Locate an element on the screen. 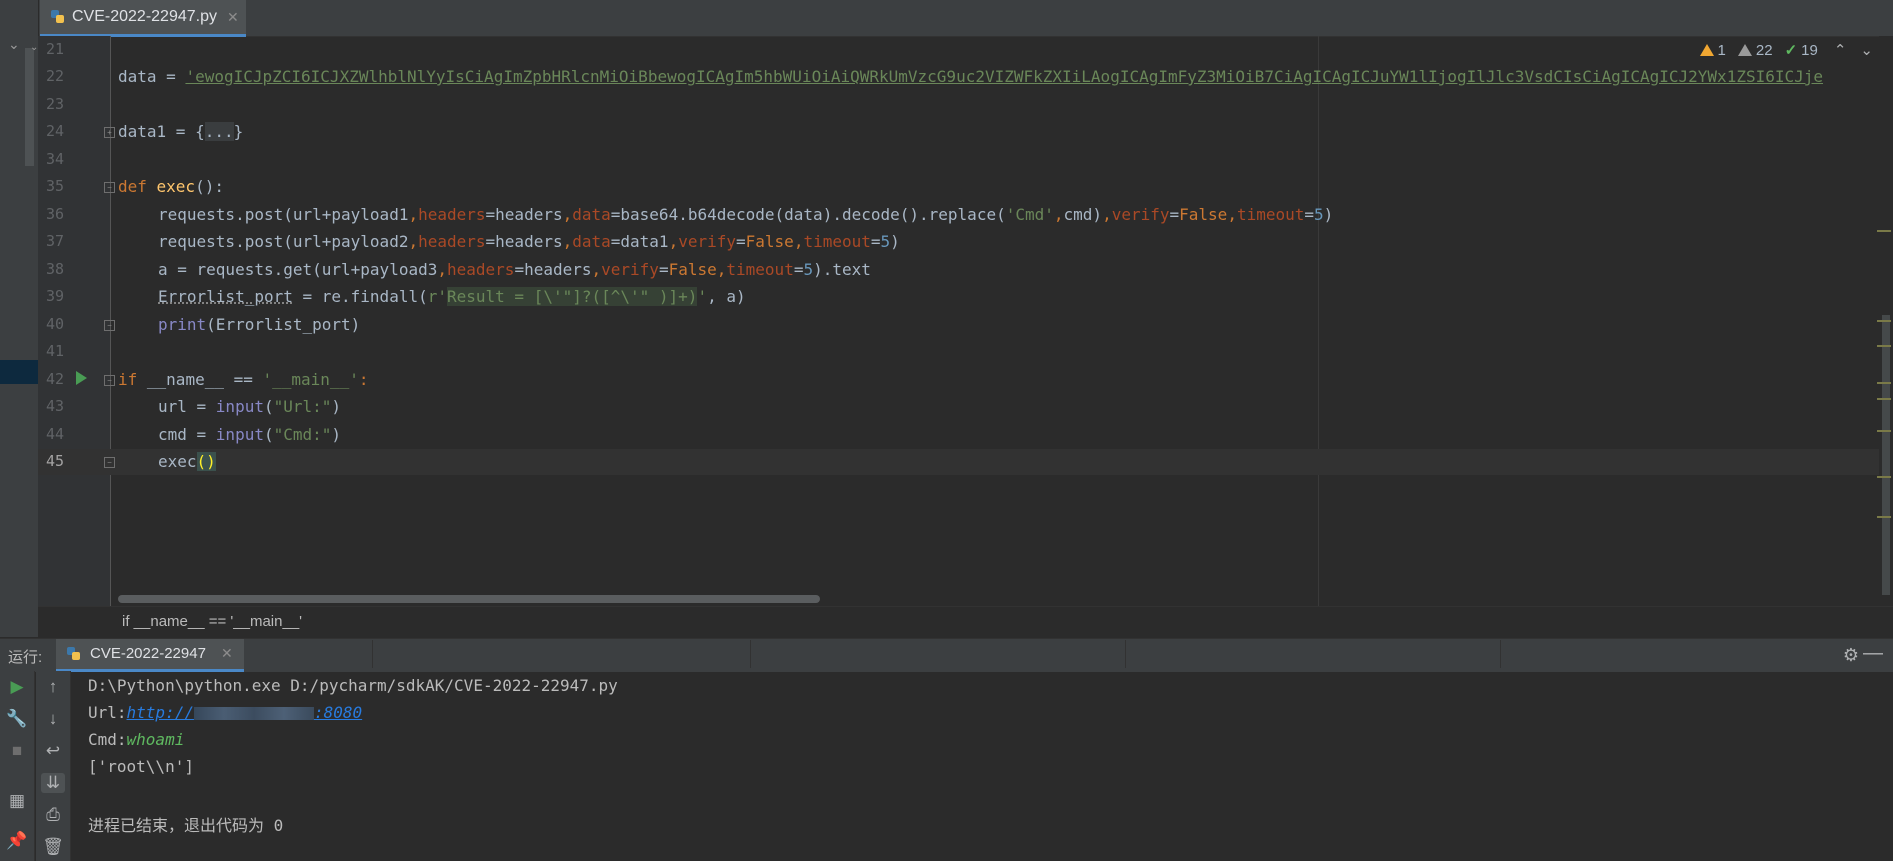 Image resolution: width=1893 pixels, height=861 pixels. code-line-43: url = input("Url:") is located at coordinates (249, 406).